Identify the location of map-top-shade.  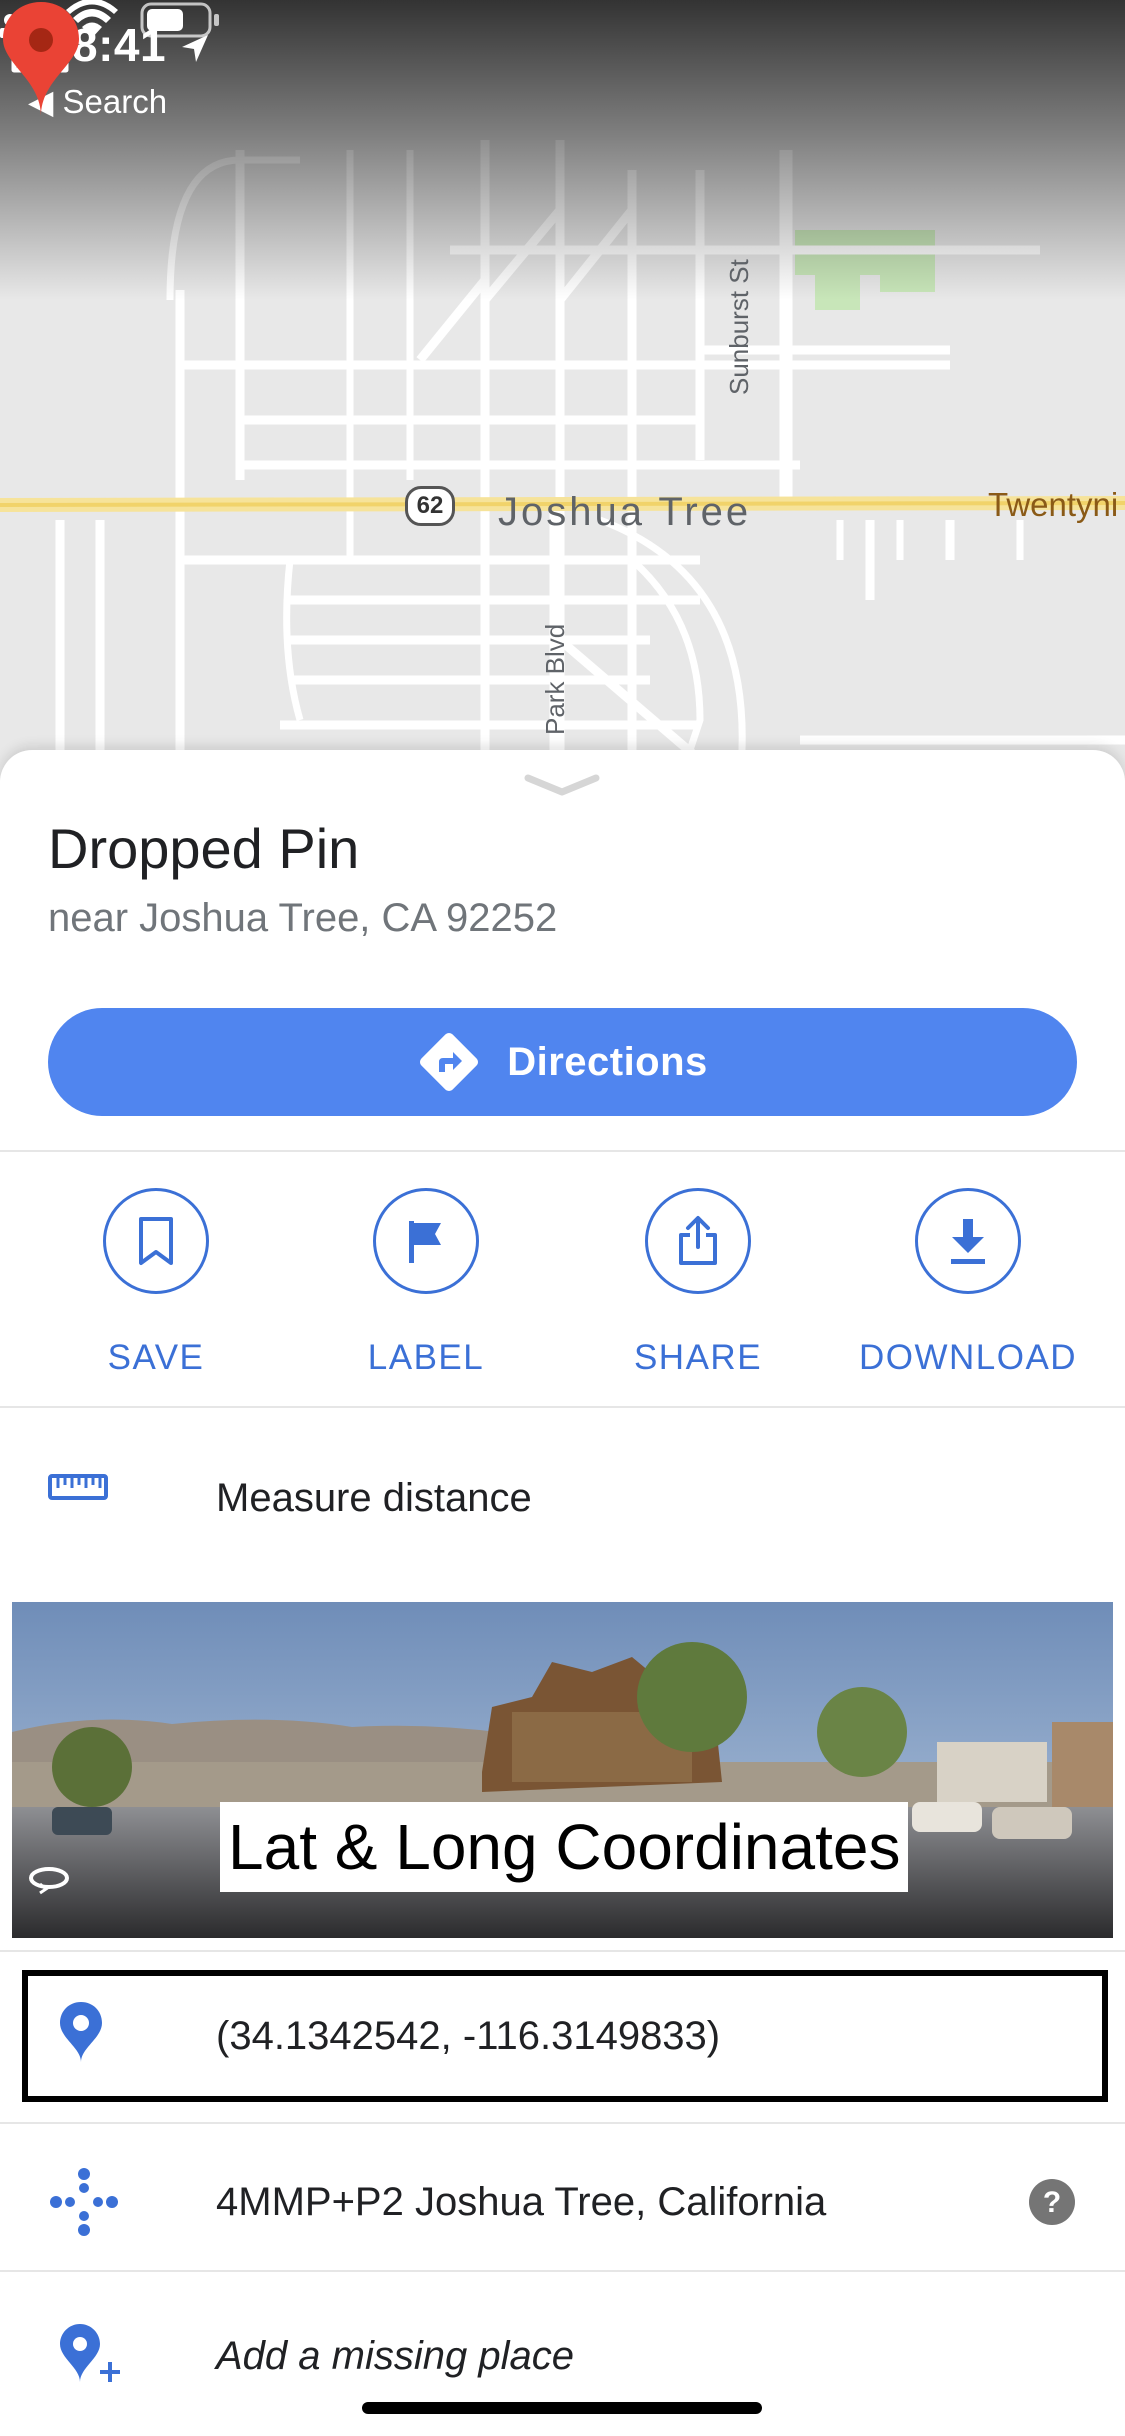
(562, 150).